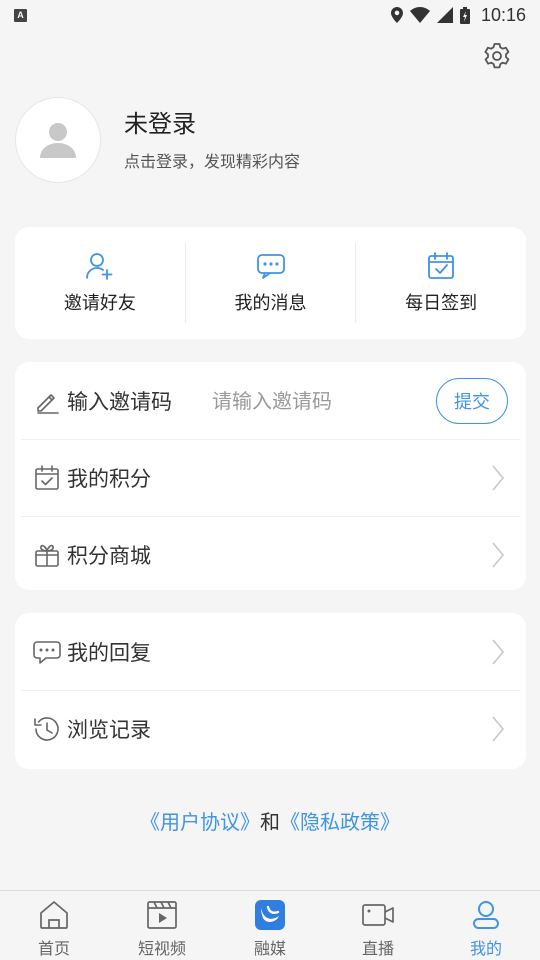  What do you see at coordinates (212, 140) in the screenshot?
I see `profile-text: 未登录 点击登录，发现精彩内容` at bounding box center [212, 140].